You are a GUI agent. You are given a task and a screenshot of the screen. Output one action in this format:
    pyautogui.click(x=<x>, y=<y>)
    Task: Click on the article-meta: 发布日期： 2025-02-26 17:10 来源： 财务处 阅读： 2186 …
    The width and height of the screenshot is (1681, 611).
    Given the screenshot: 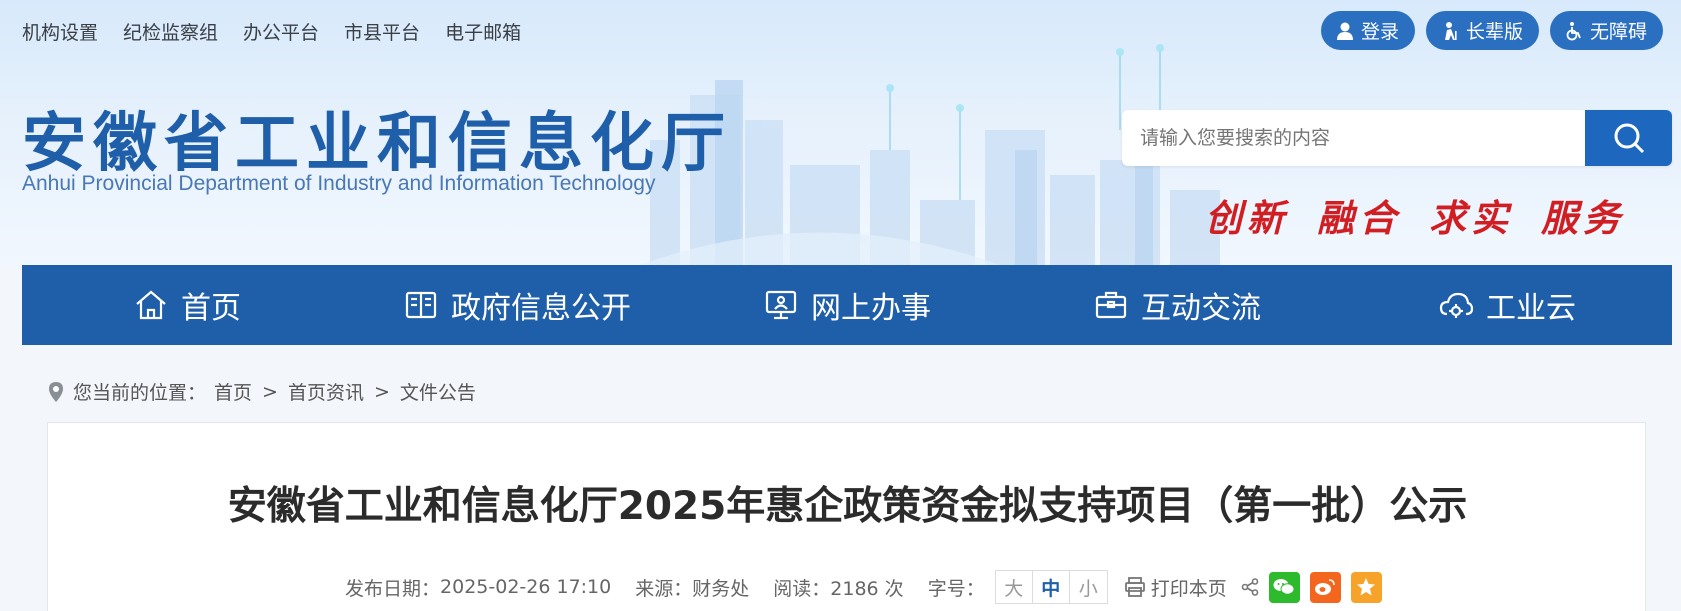 What is the action you would take?
    pyautogui.click(x=863, y=587)
    